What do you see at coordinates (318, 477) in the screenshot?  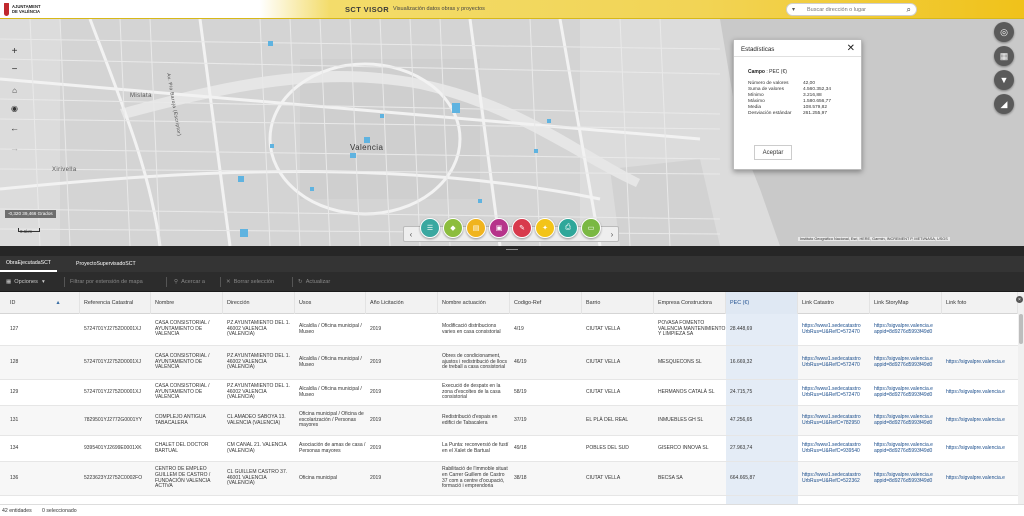 I see `cell-usos: Oficina municipal` at bounding box center [318, 477].